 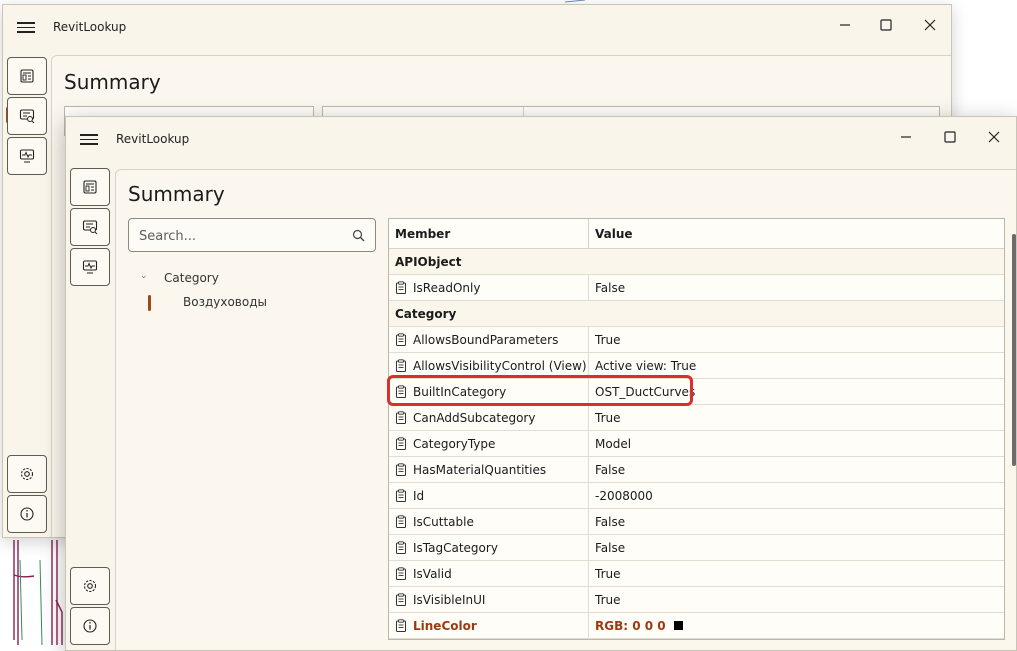 I want to click on member-cell: IsValid, so click(x=489, y=573).